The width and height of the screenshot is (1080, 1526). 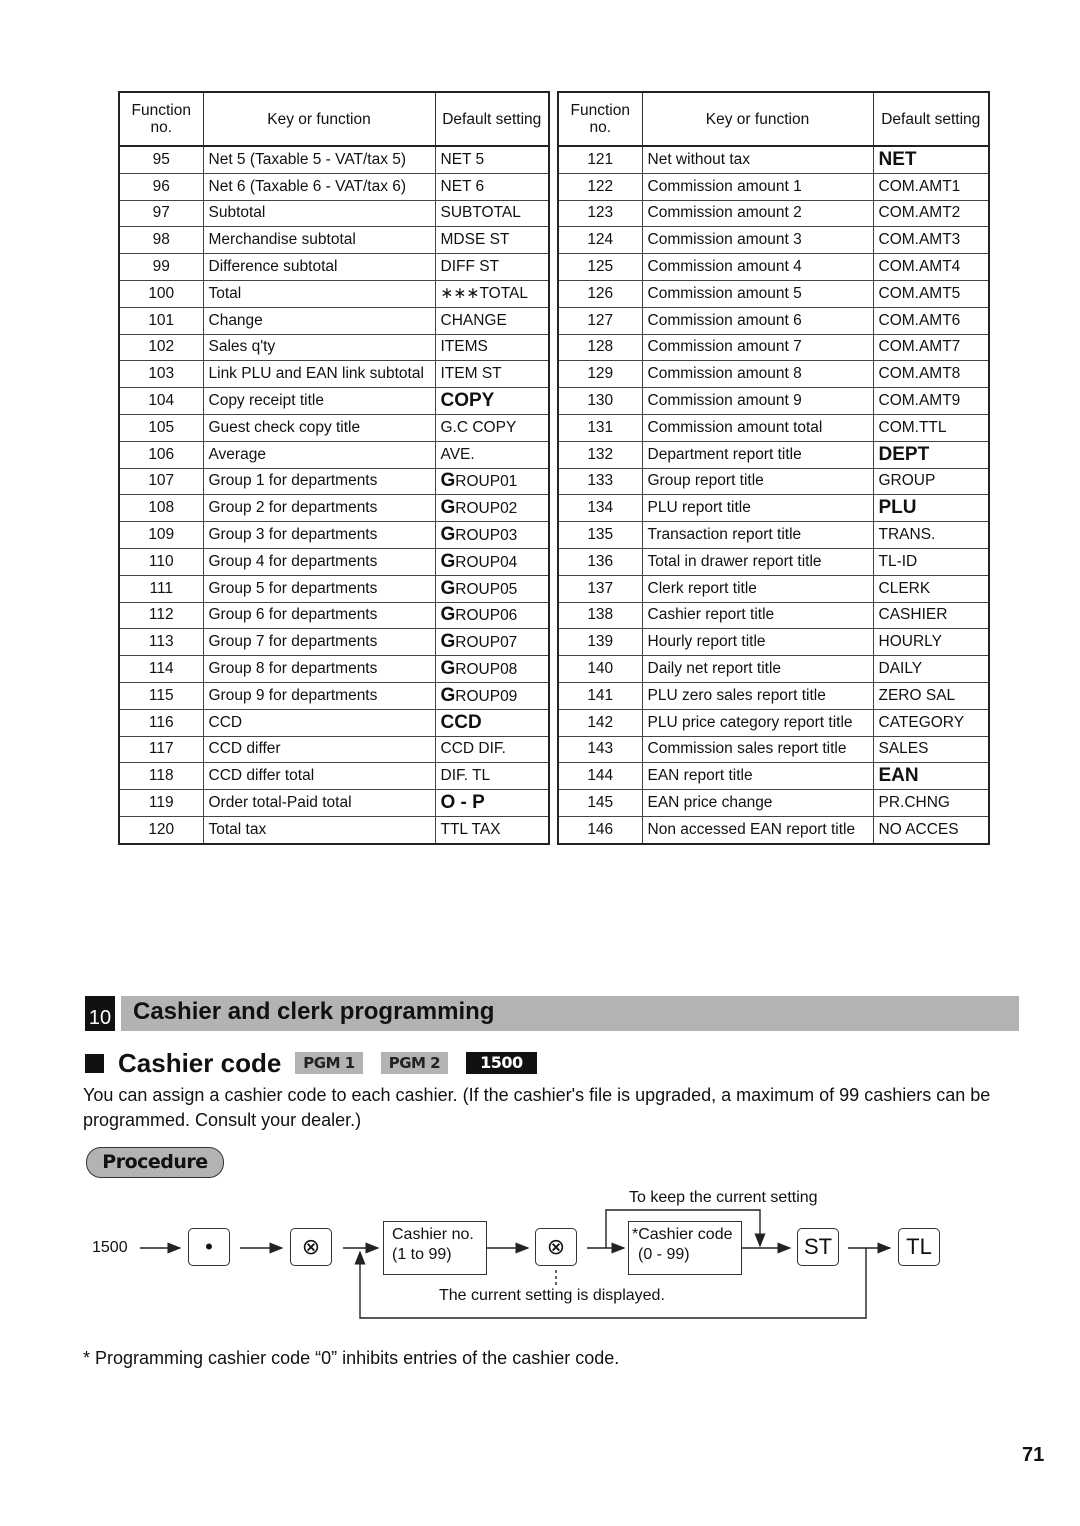 What do you see at coordinates (931, 186) in the screenshot?
I see `default-setting: COM.AMT1` at bounding box center [931, 186].